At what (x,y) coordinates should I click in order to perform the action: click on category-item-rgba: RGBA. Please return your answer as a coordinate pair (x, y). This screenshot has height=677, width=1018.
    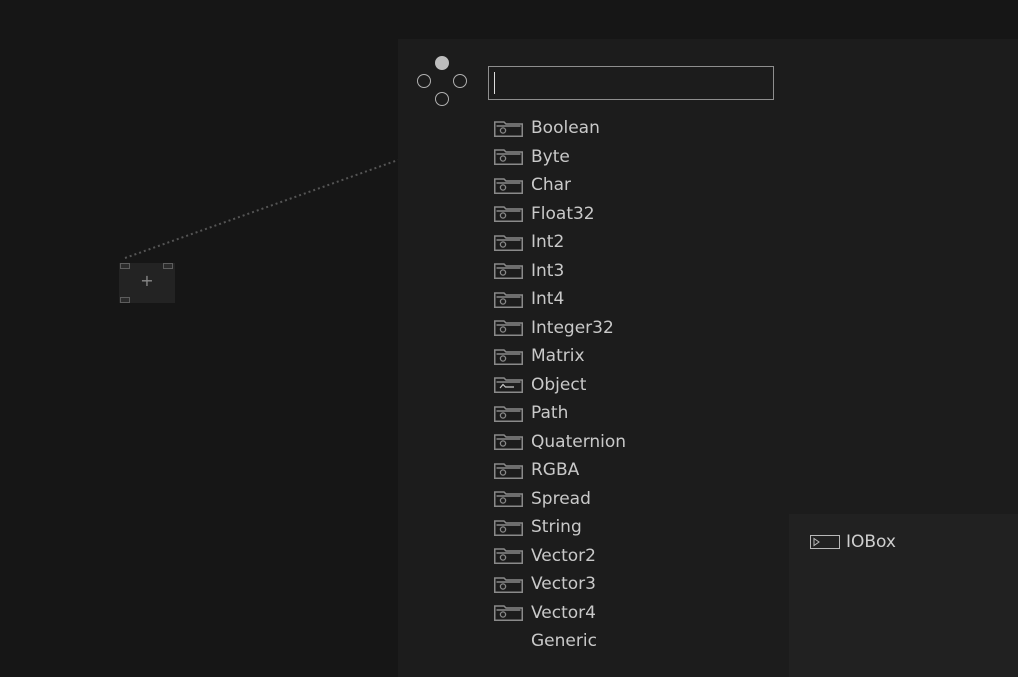
    Looking at the image, I should click on (560, 470).